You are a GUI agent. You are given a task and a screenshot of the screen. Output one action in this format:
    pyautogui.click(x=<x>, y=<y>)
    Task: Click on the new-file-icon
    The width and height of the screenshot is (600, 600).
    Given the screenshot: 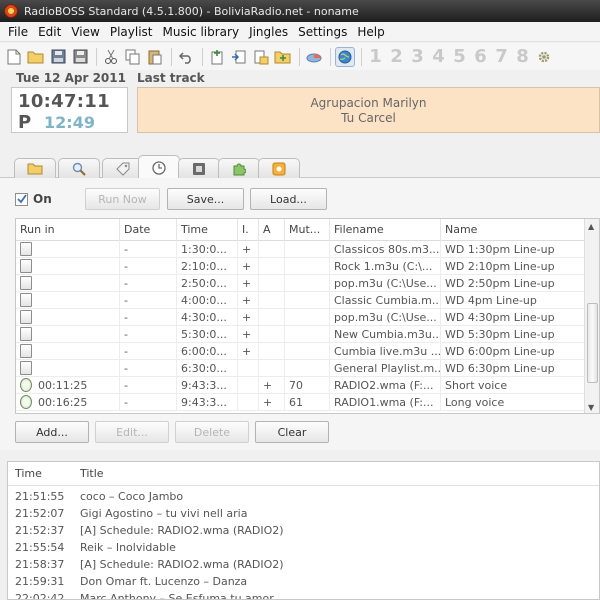 What is the action you would take?
    pyautogui.click(x=14, y=57)
    